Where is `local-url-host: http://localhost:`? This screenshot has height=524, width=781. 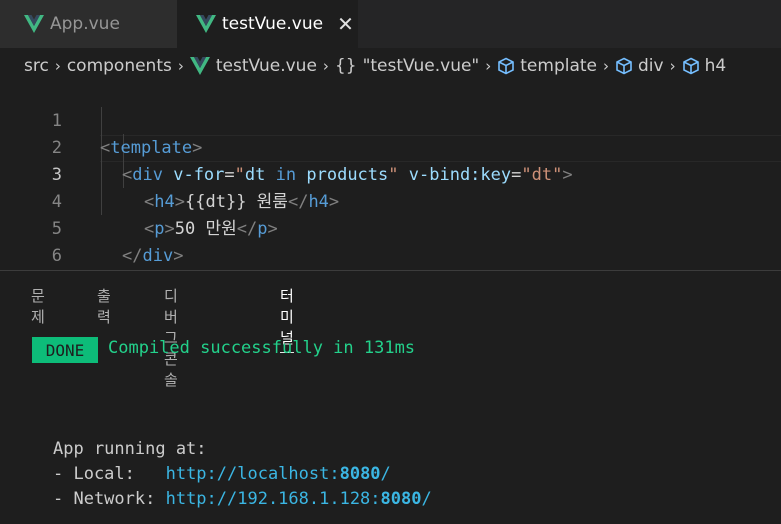
local-url-host: http://localhost: is located at coordinates (252, 474).